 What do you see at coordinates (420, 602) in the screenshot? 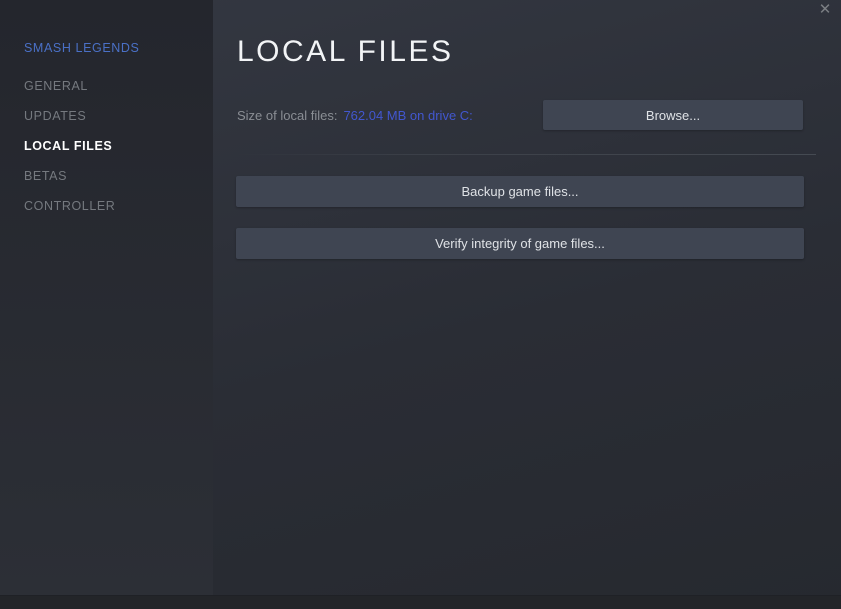
I see `bottom-bar` at bounding box center [420, 602].